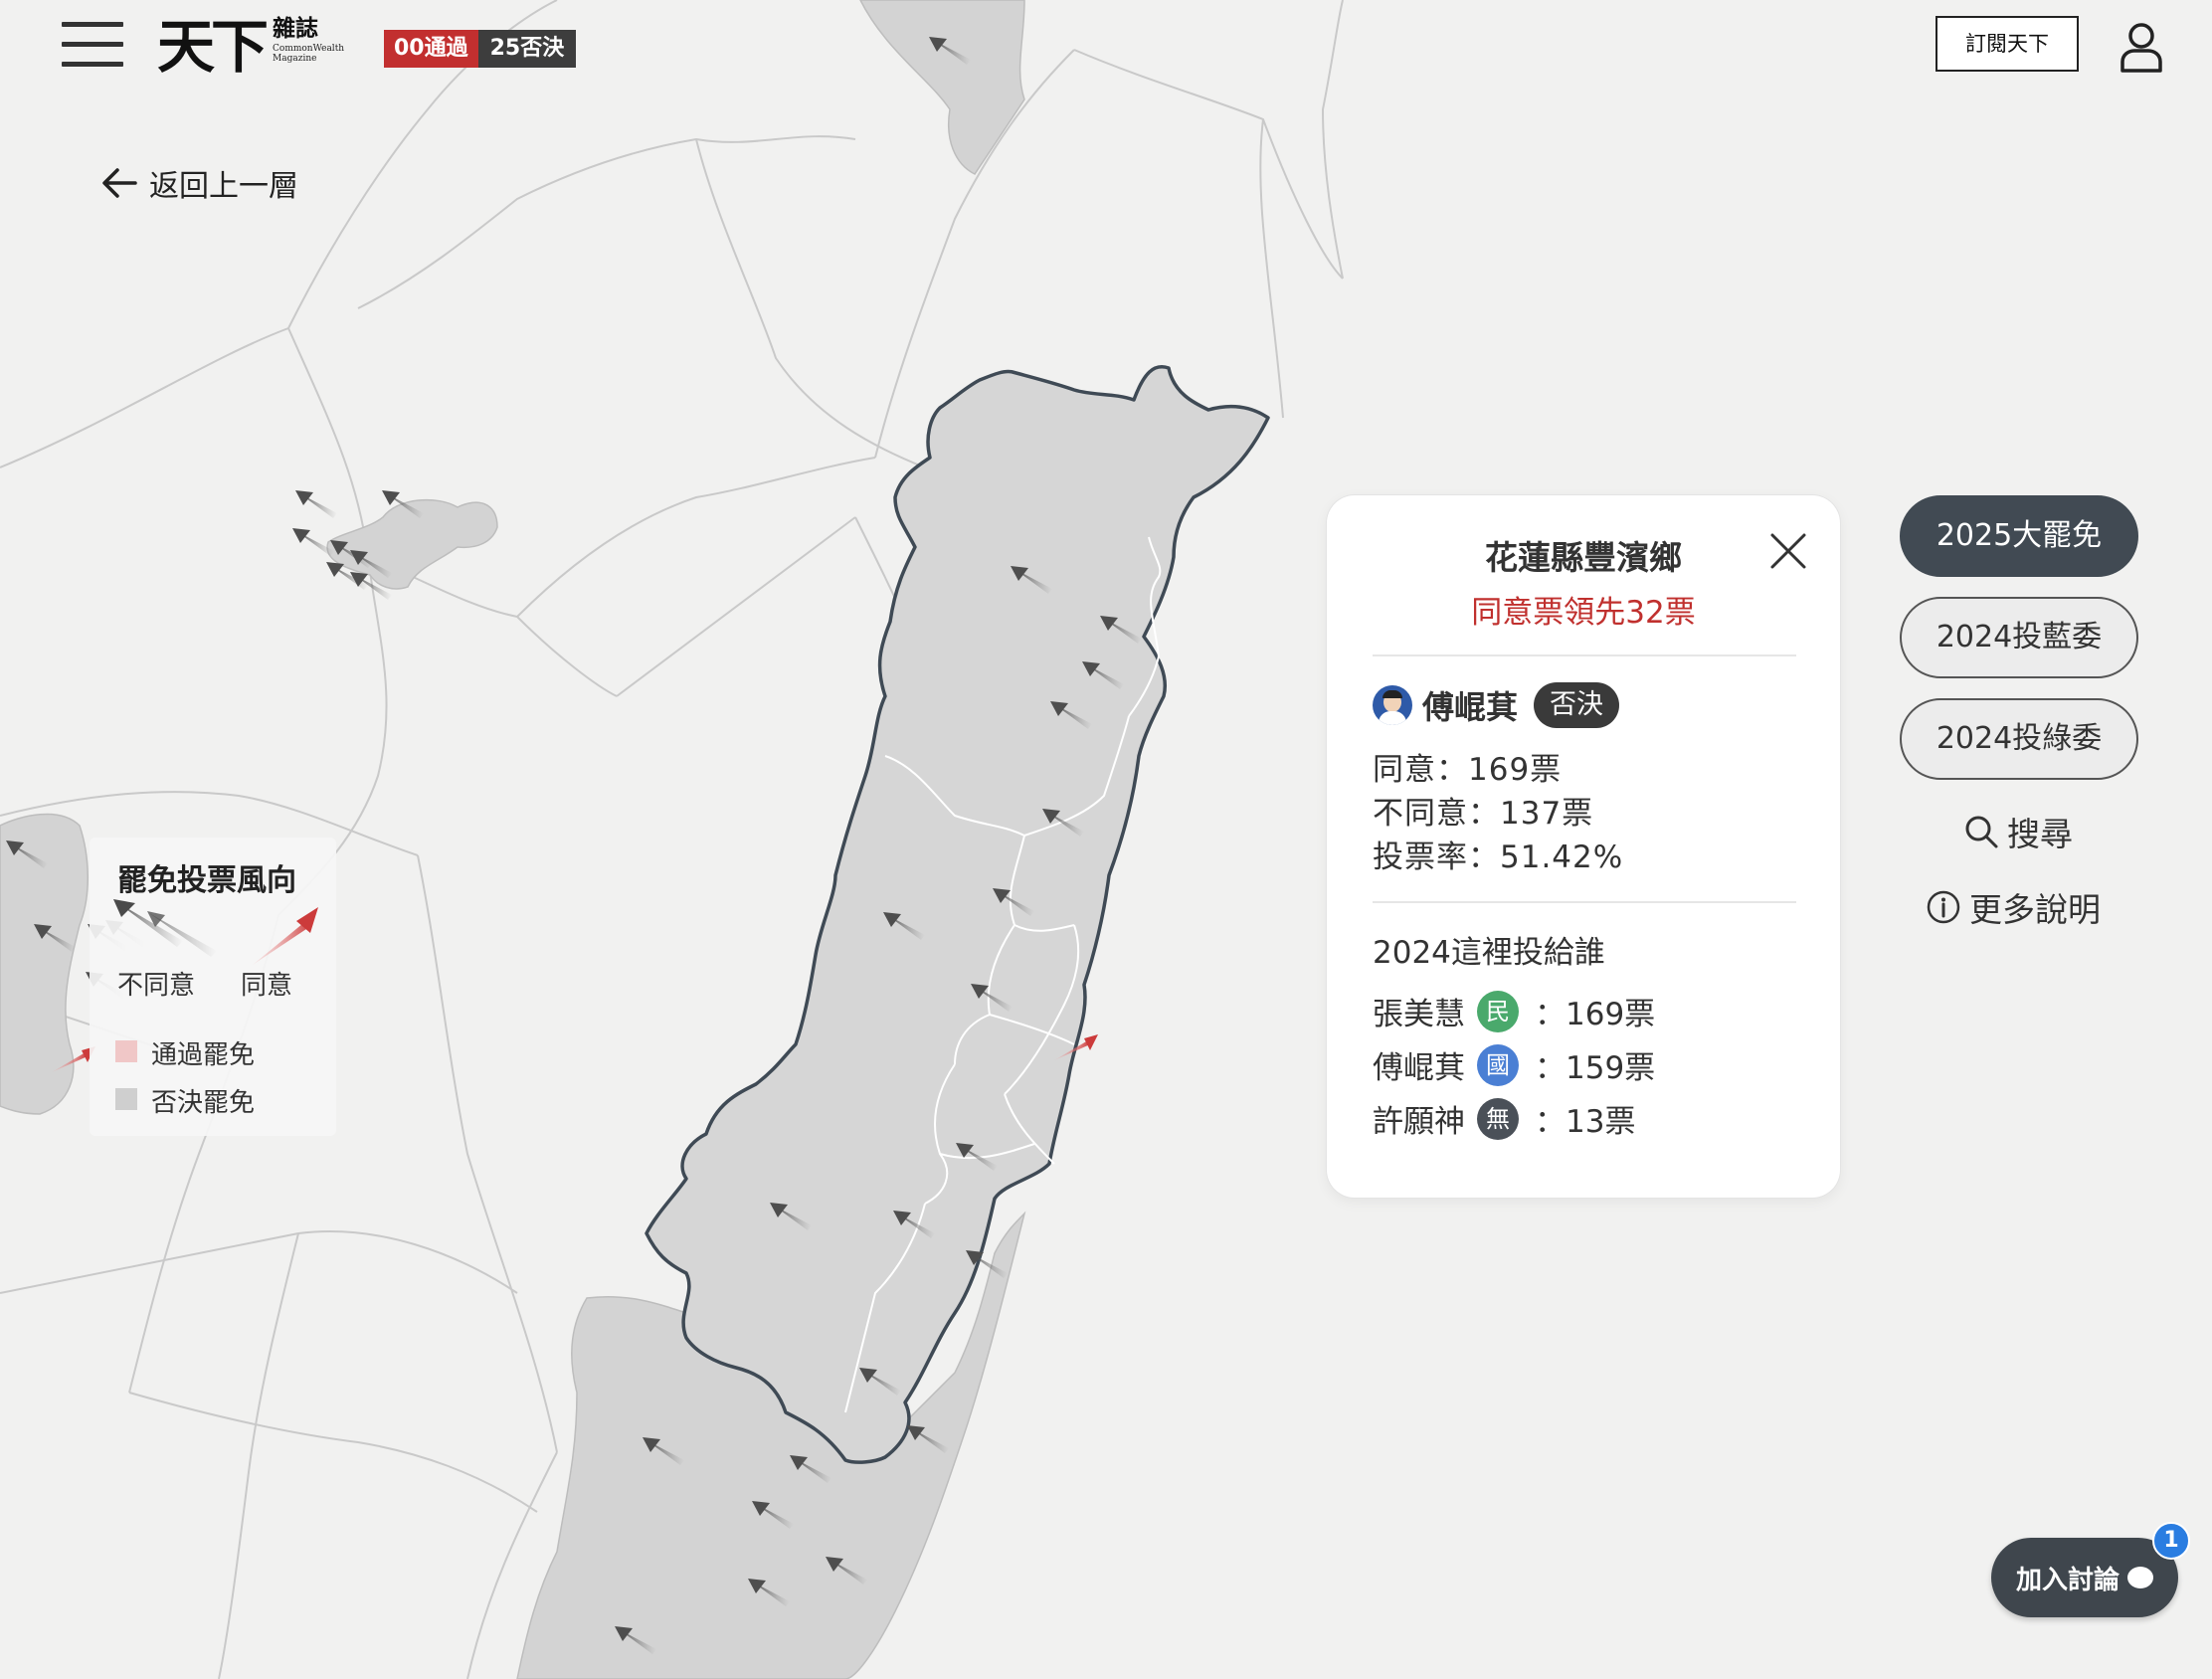 The width and height of the screenshot is (2212, 1679). Describe the element at coordinates (223, 186) in the screenshot. I see `back-label: 返回上一層` at that location.